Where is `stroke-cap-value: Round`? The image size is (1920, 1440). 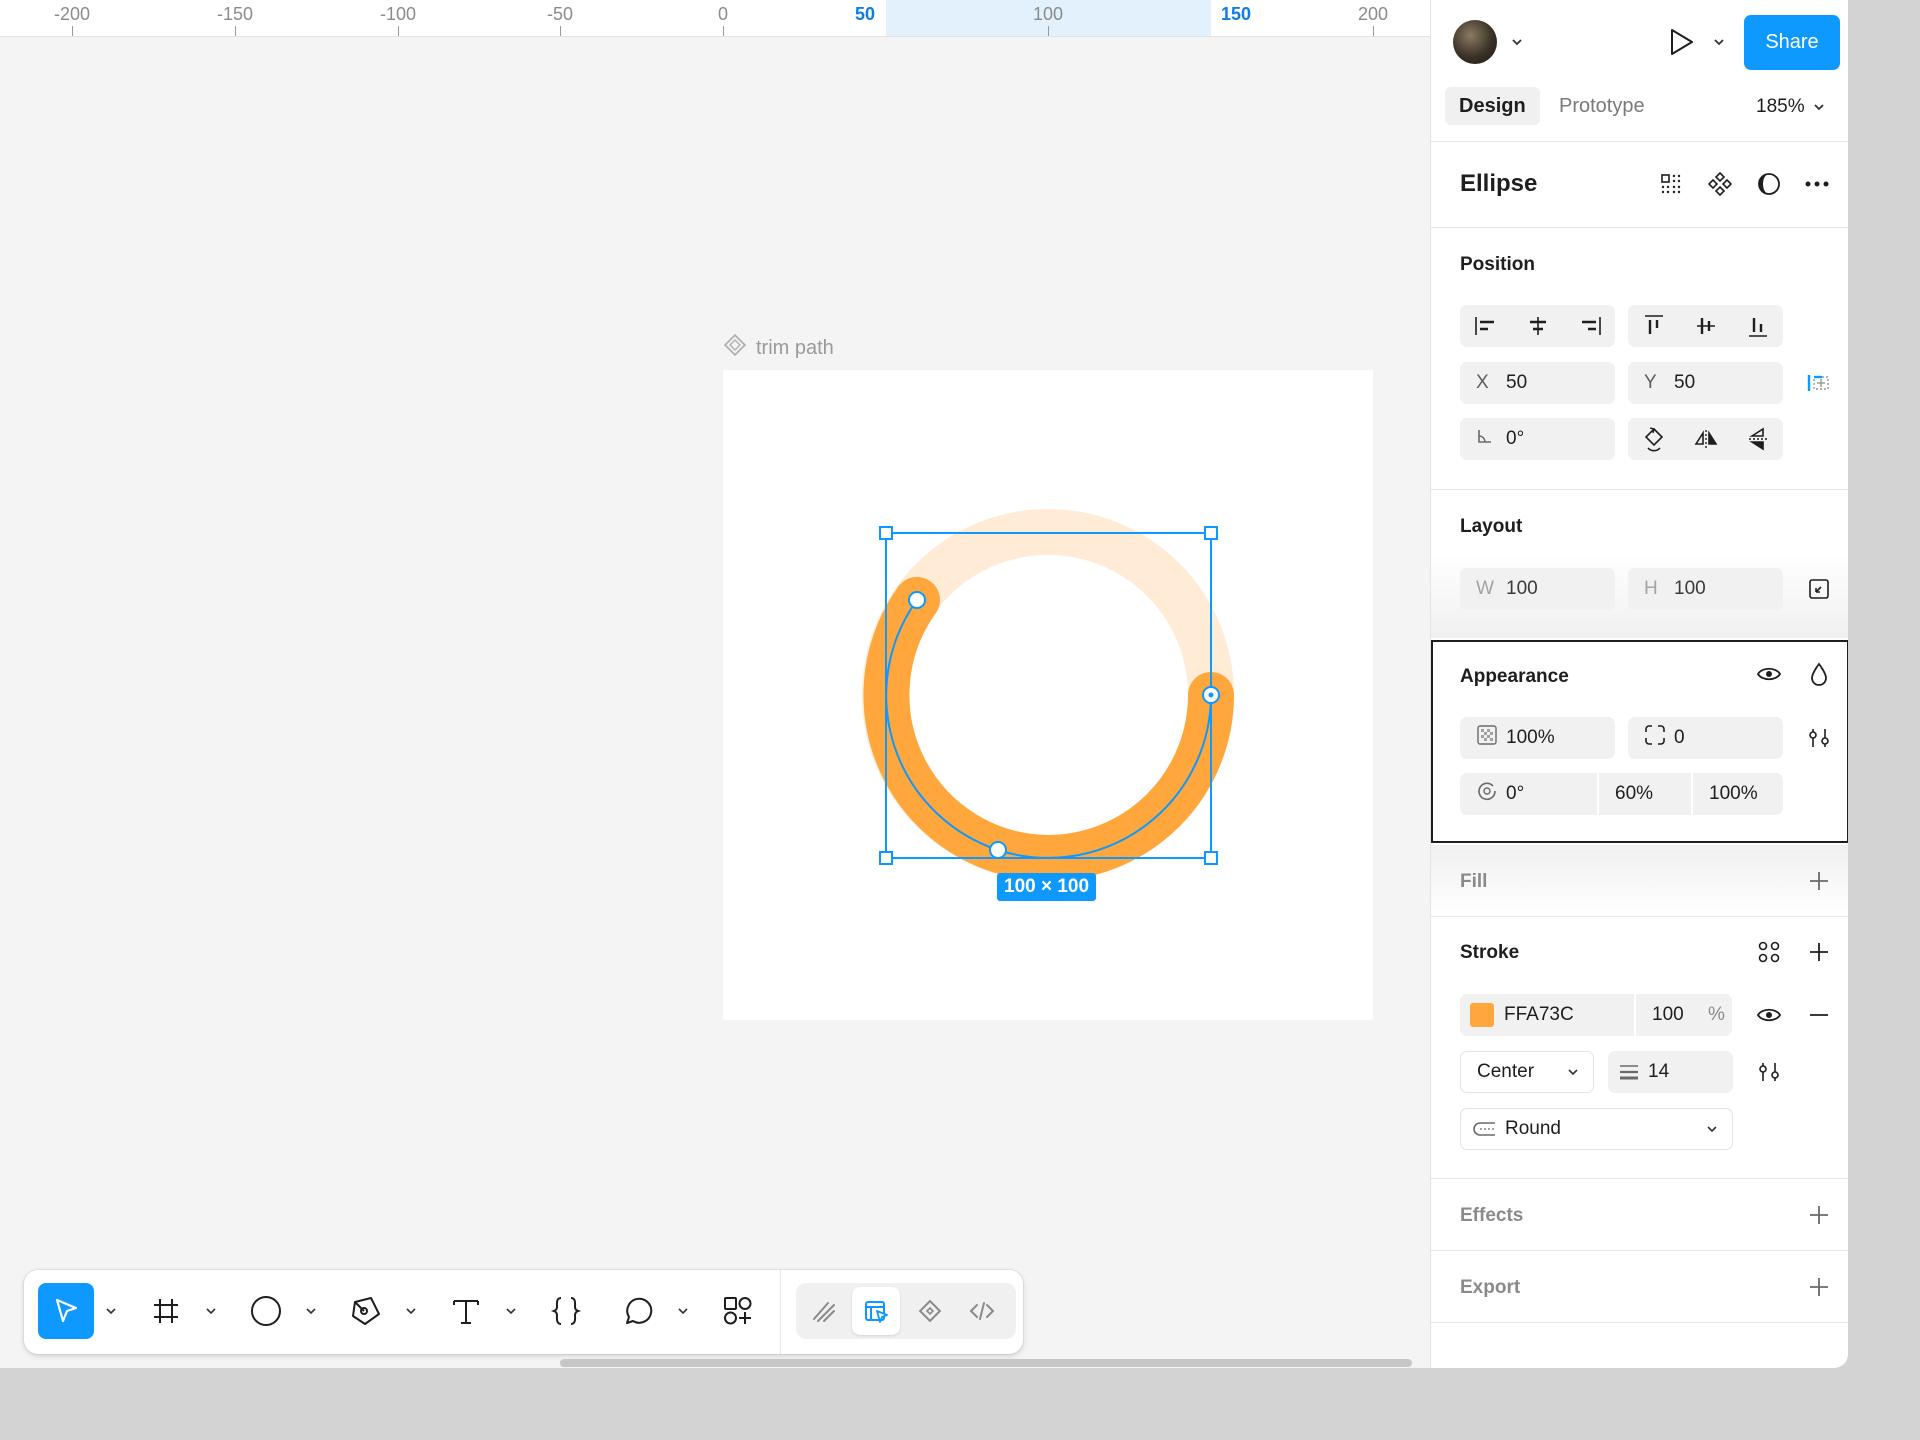 stroke-cap-value: Round is located at coordinates (1533, 1128).